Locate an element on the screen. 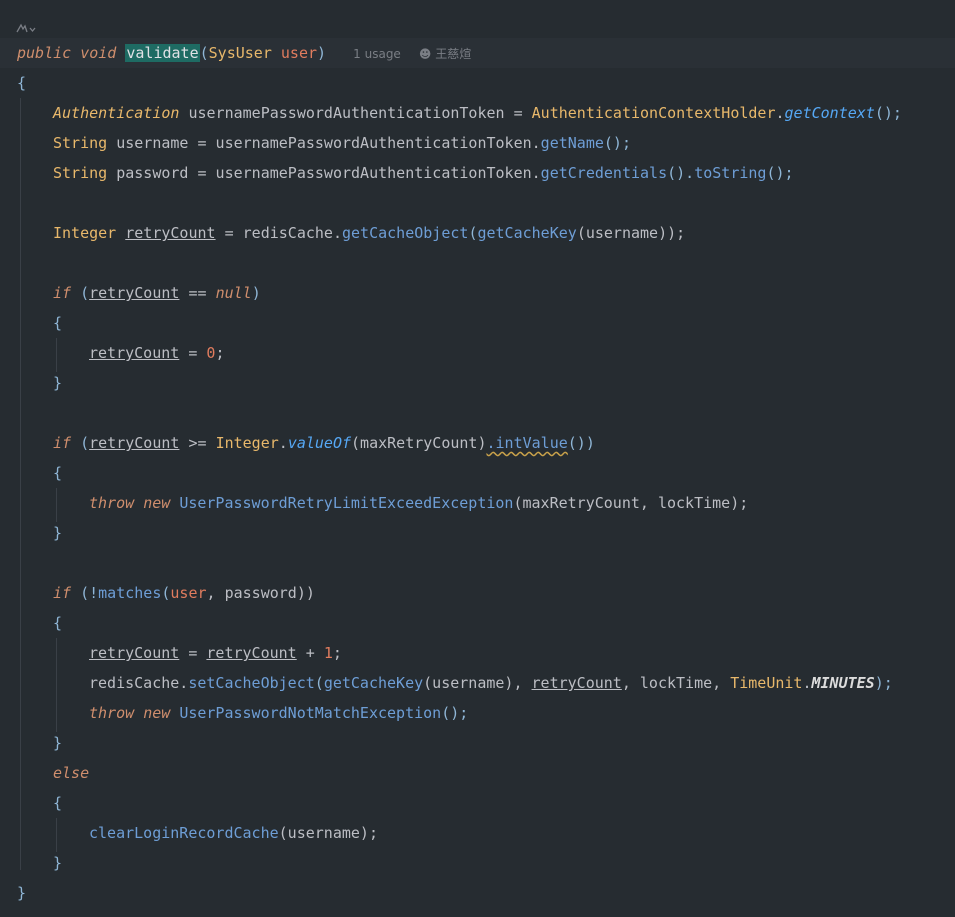 The width and height of the screenshot is (955, 917). author-name: 王慈煊 is located at coordinates (453, 54).